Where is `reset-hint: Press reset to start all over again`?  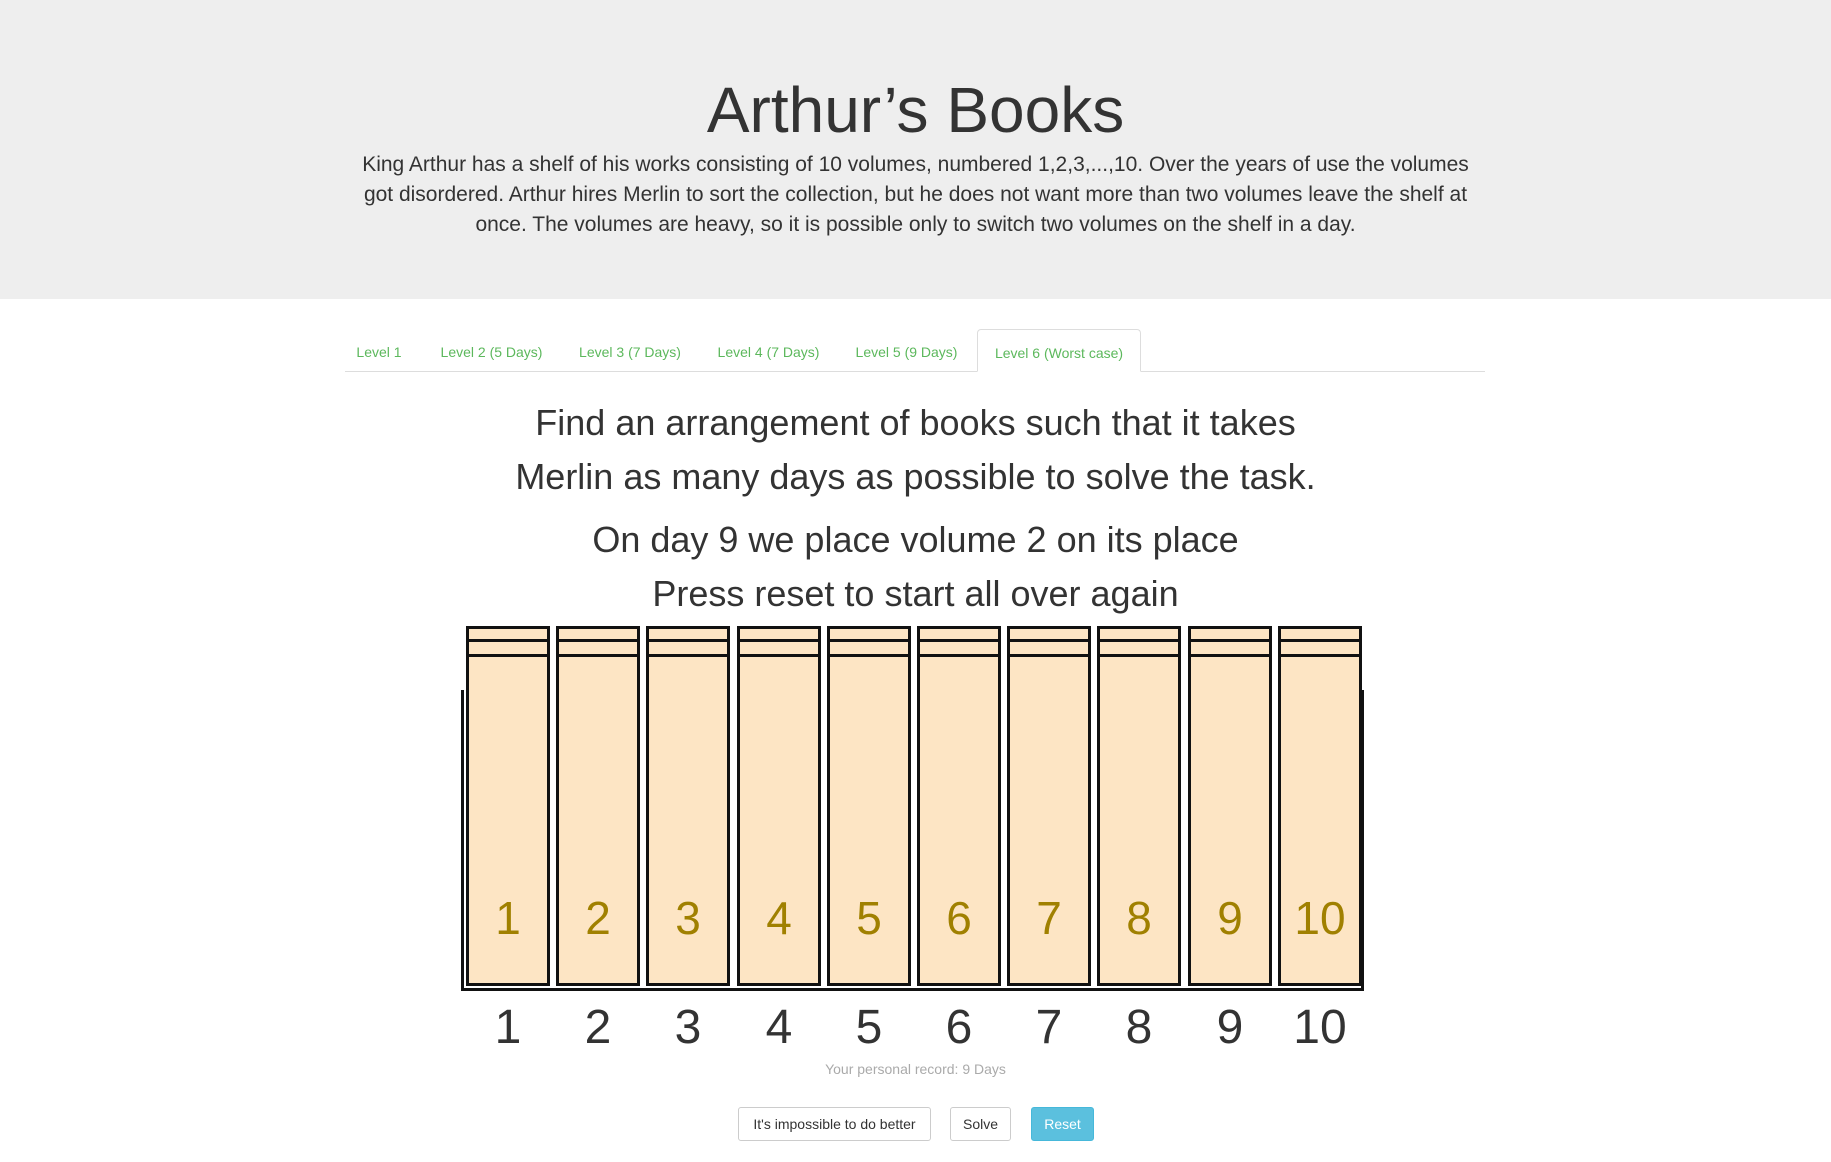 reset-hint: Press reset to start all over again is located at coordinates (915, 593).